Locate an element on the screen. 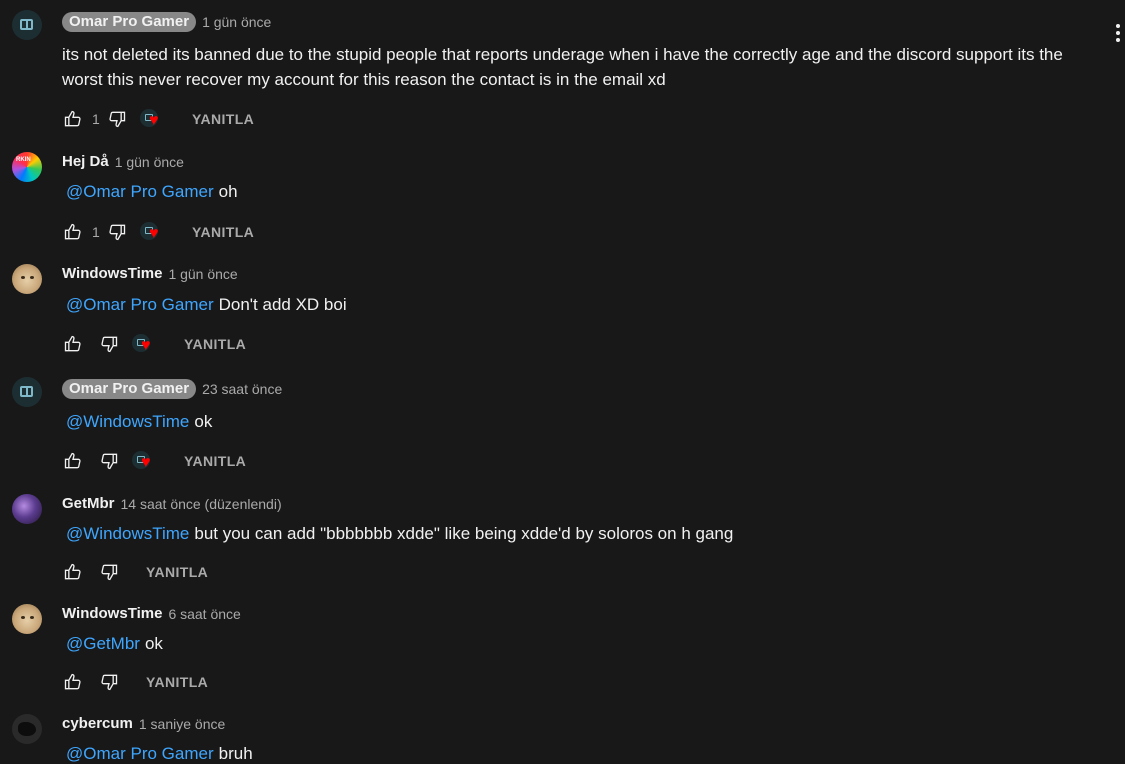 This screenshot has width=1125, height=764. author-name: GetMbr is located at coordinates (88, 503).